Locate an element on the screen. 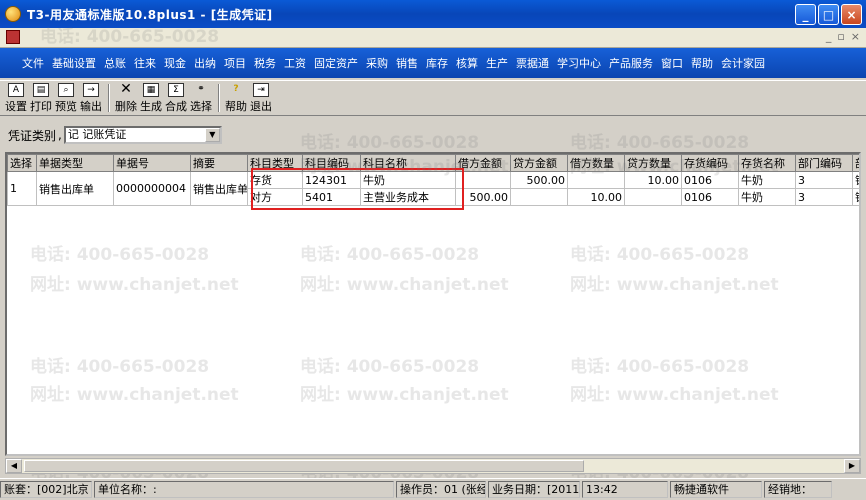  cell-debit is located at coordinates (483, 180).